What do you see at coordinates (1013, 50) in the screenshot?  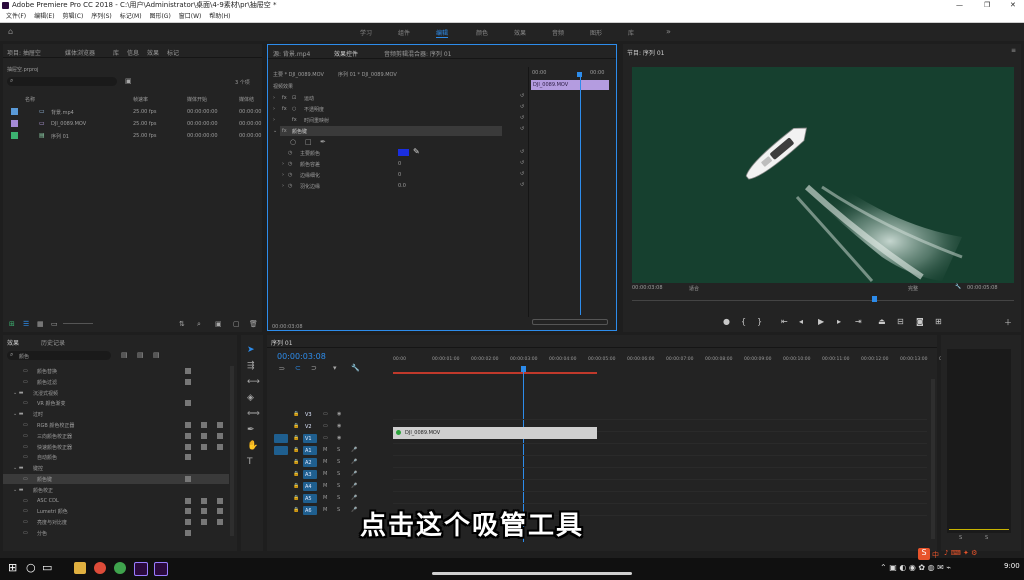 I see `panel-menu-icon: ≡` at bounding box center [1013, 50].